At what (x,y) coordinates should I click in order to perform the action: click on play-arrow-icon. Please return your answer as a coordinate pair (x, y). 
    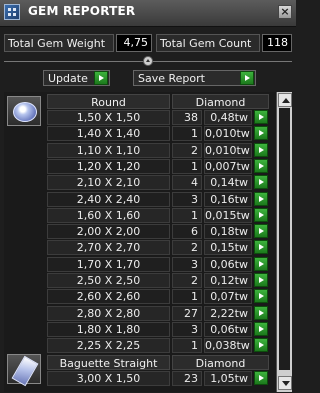
    Looking at the image, I should click on (247, 78).